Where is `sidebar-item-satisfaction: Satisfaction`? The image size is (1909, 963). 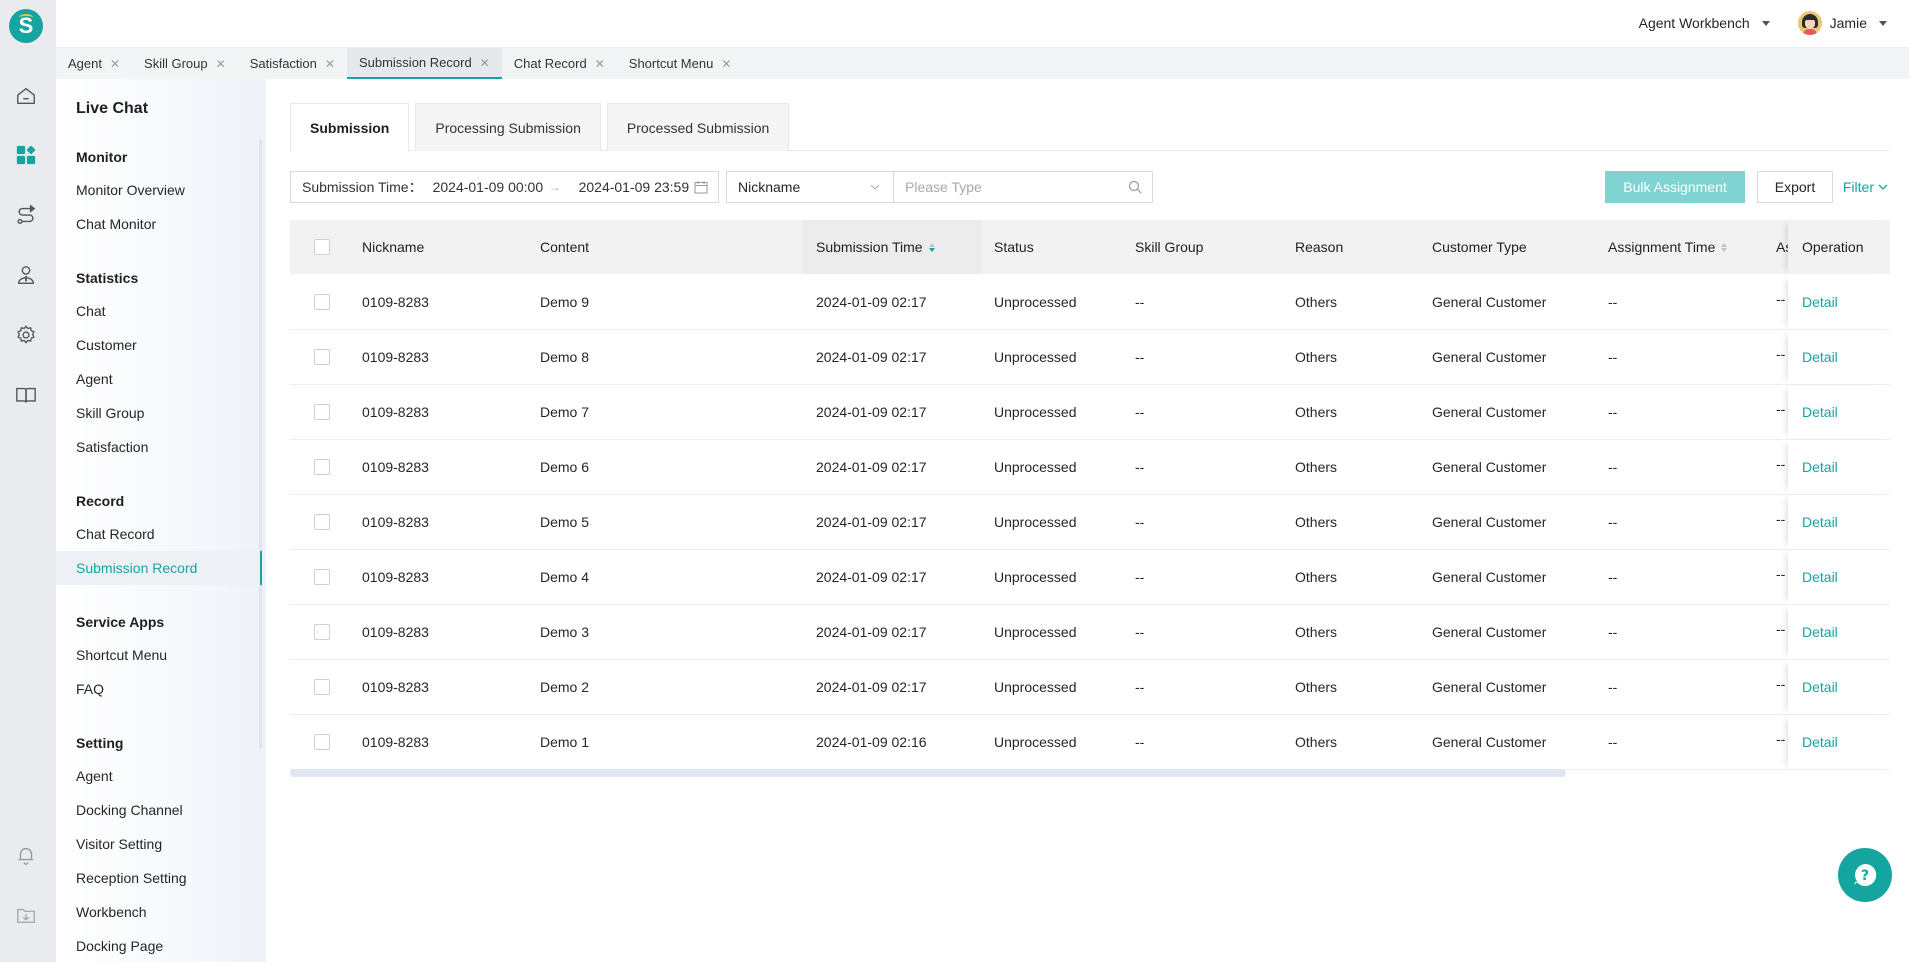 sidebar-item-satisfaction: Satisfaction is located at coordinates (159, 447).